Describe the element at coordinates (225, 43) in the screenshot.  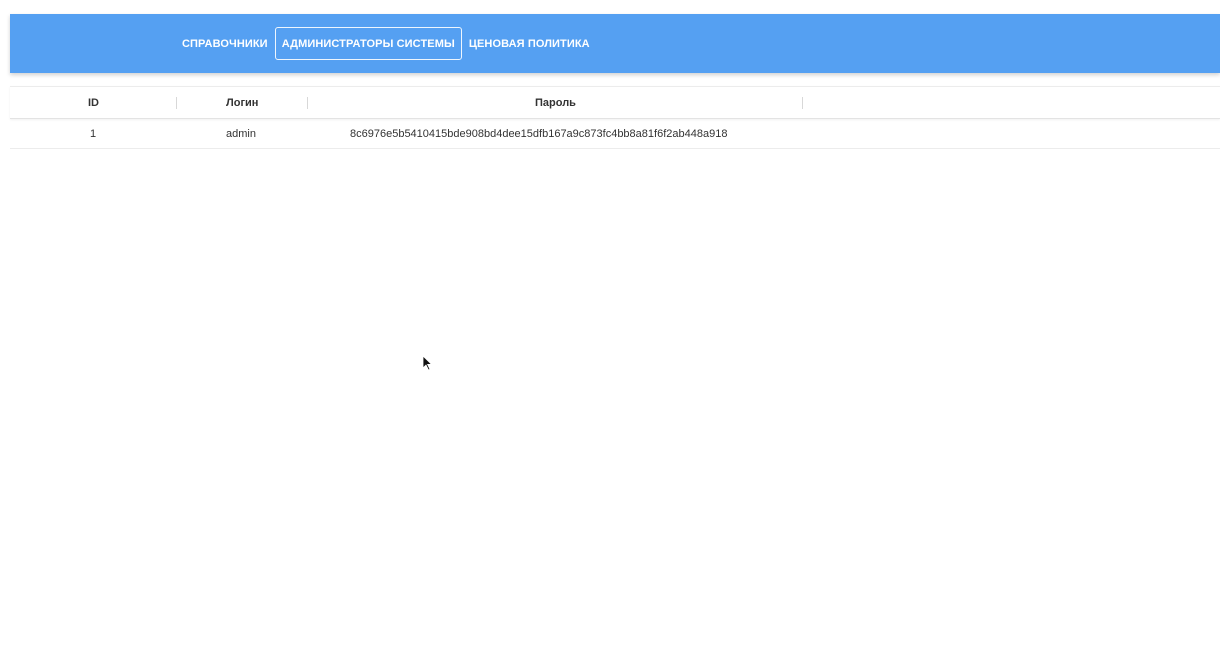
I see `tab-references: СПРАВОЧНИКИ` at that location.